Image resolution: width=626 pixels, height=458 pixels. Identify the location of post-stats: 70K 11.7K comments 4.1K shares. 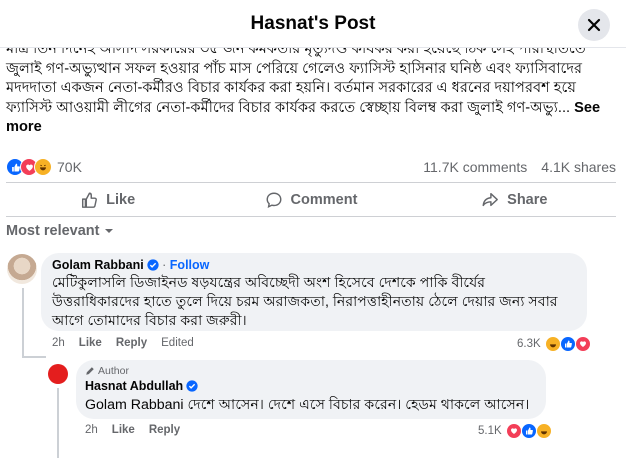
(311, 168).